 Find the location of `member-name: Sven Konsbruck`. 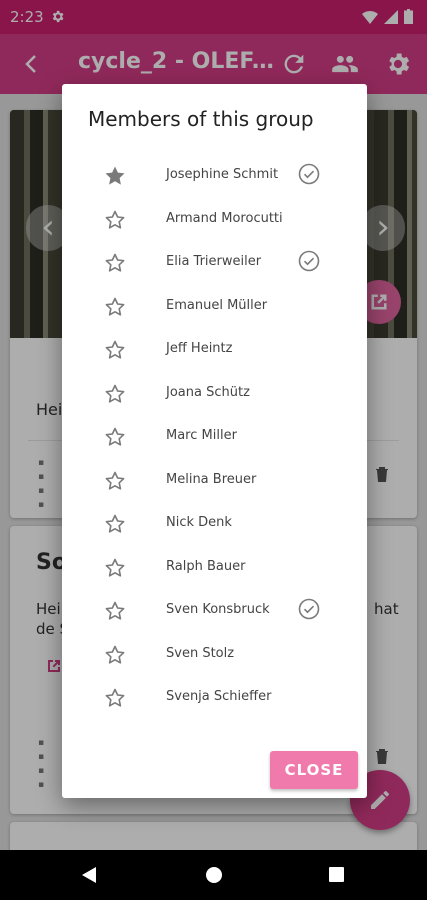

member-name: Sven Konsbruck is located at coordinates (218, 609).